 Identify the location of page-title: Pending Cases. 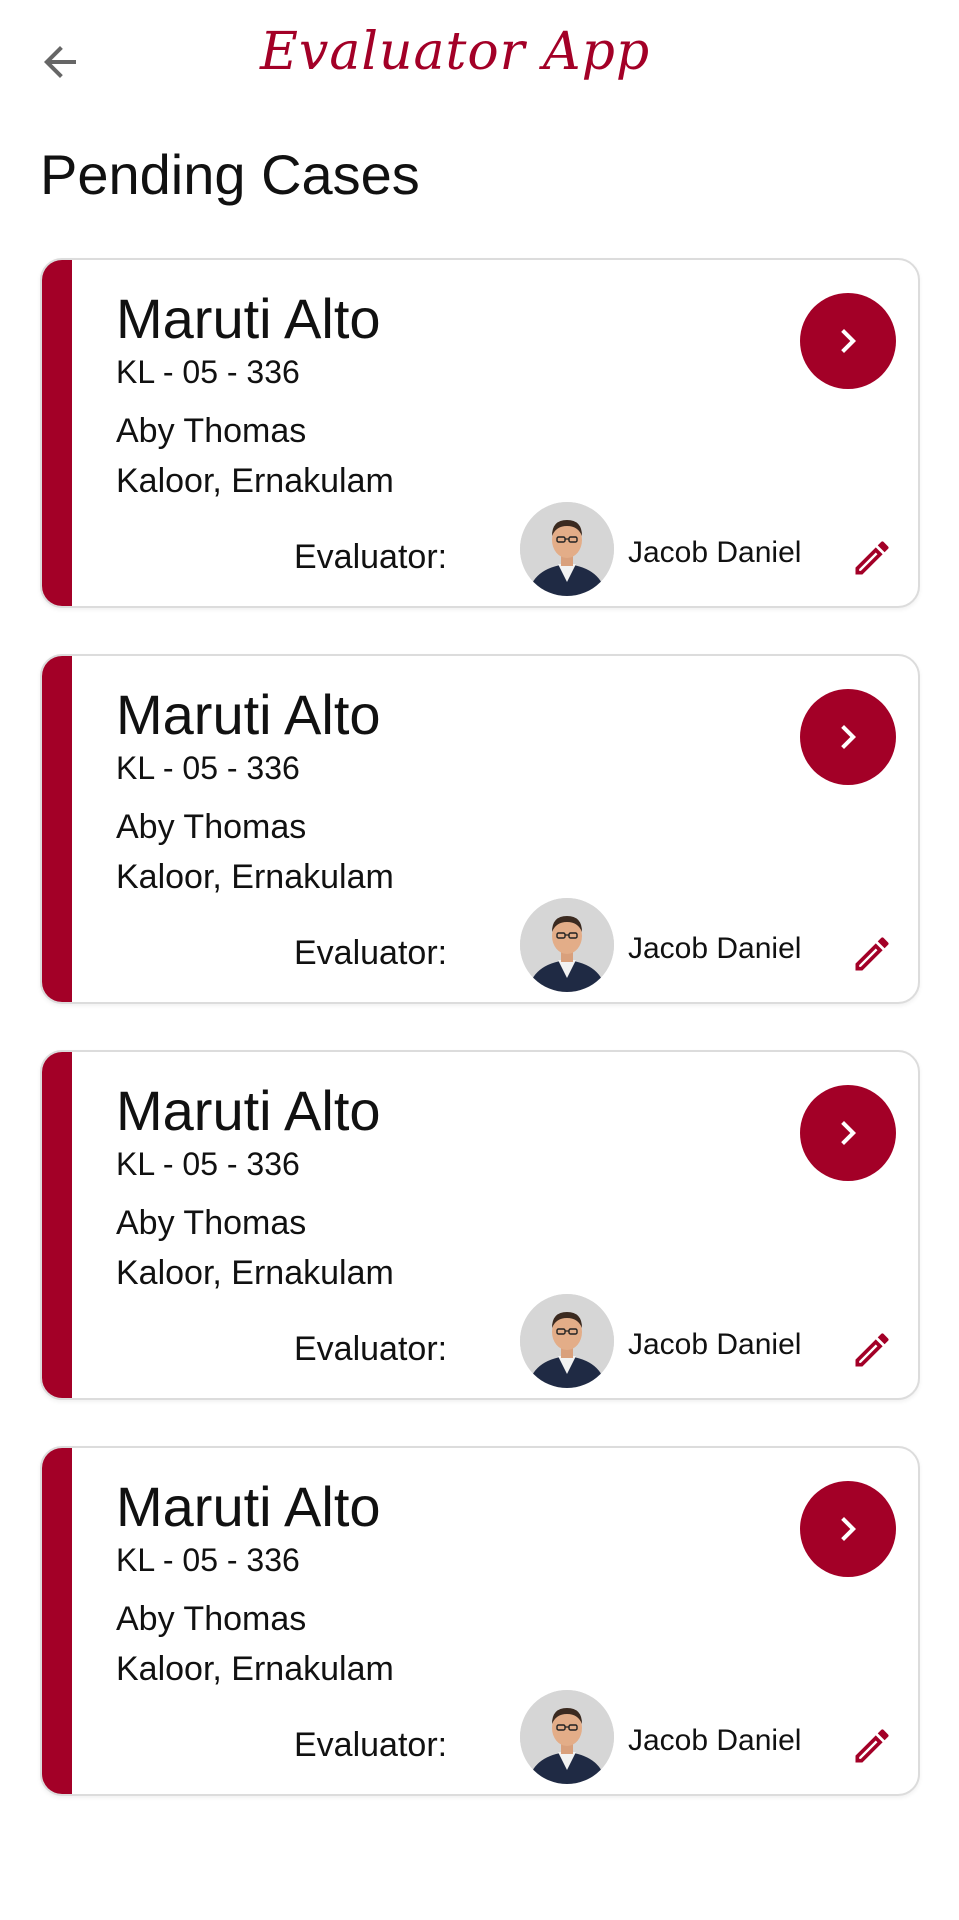
(230, 174).